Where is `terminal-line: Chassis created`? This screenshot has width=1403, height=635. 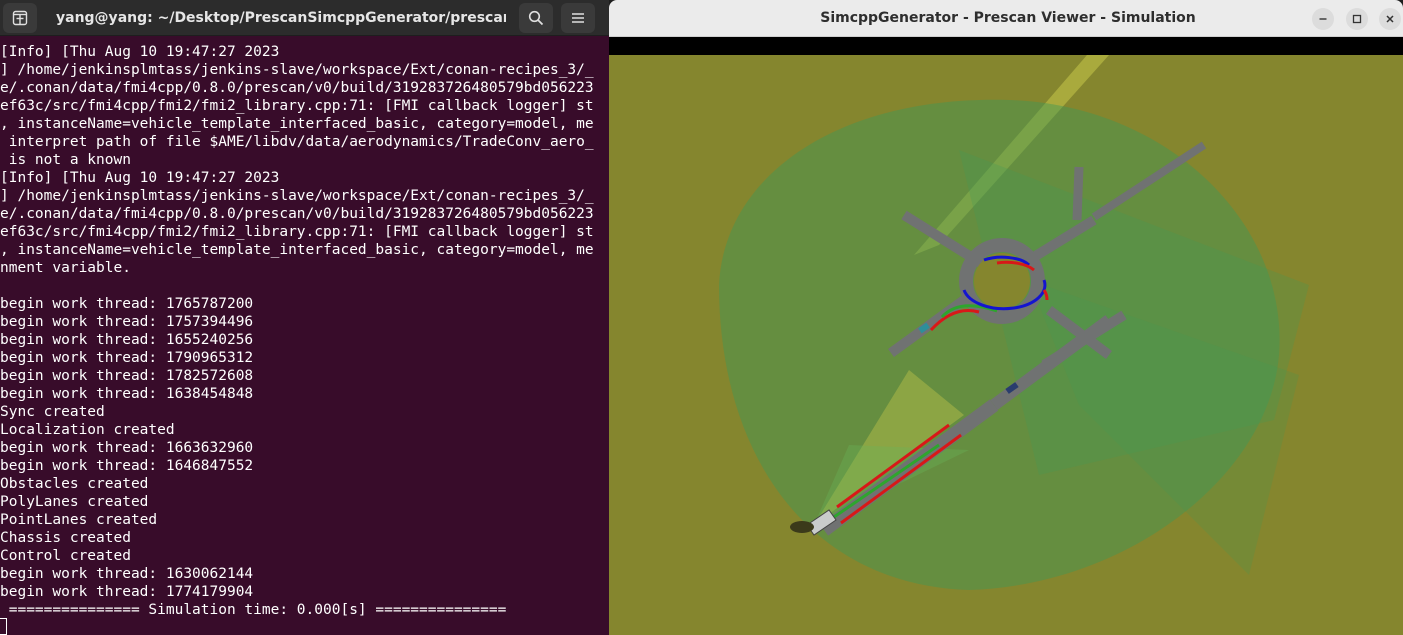
terminal-line: Chassis created is located at coordinates (65, 538).